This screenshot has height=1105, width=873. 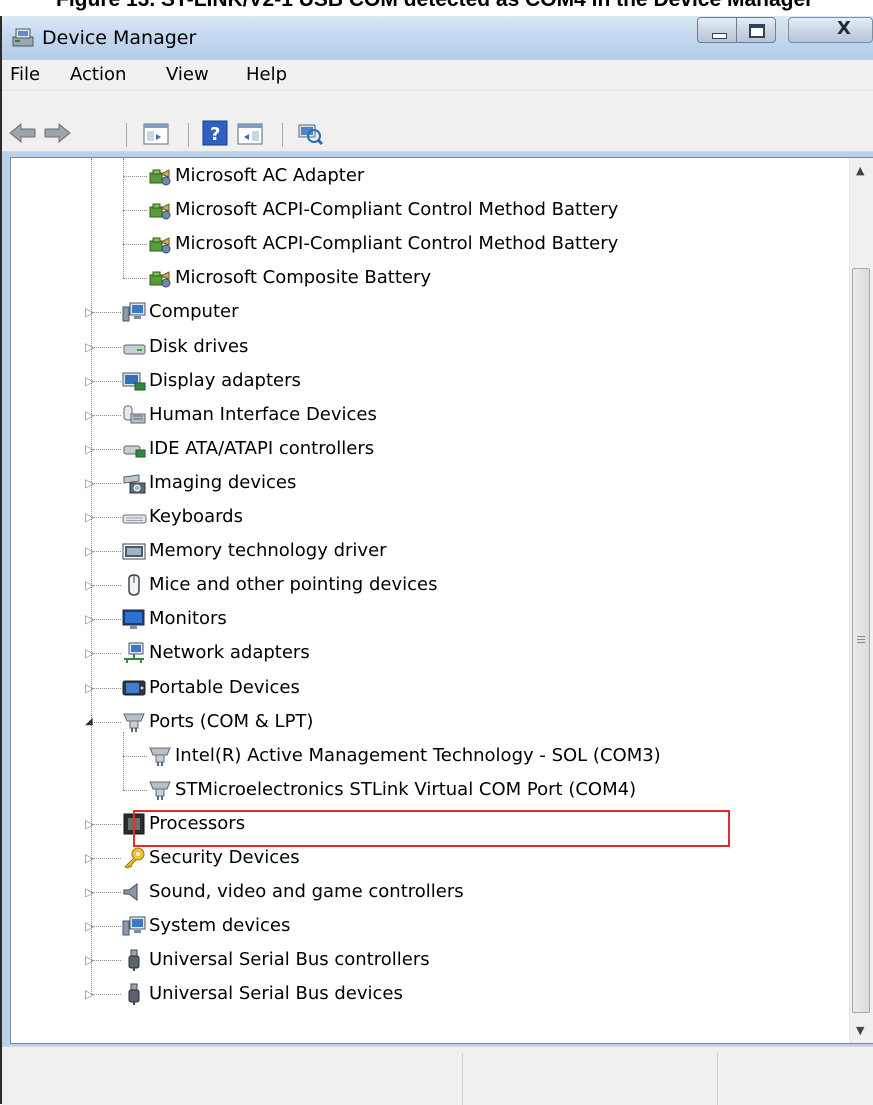 I want to click on vertical-scrollbar: ▲ ▼, so click(x=861, y=600).